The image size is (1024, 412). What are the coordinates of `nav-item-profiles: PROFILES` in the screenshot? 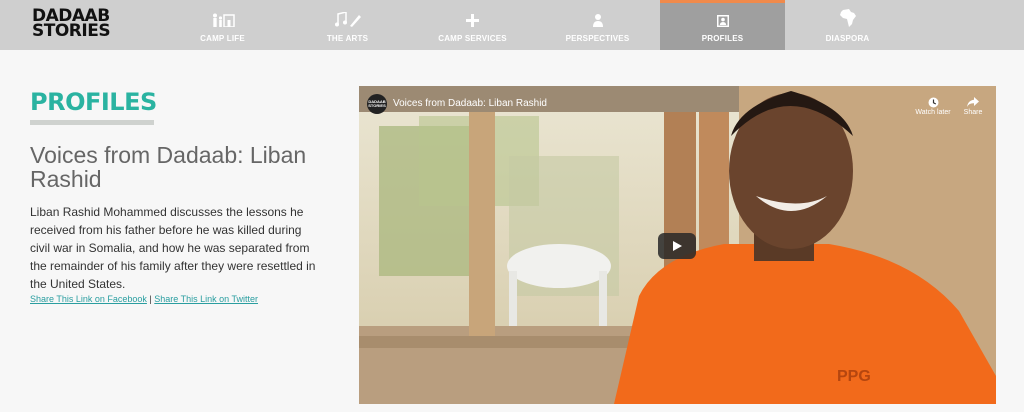 It's located at (722, 25).